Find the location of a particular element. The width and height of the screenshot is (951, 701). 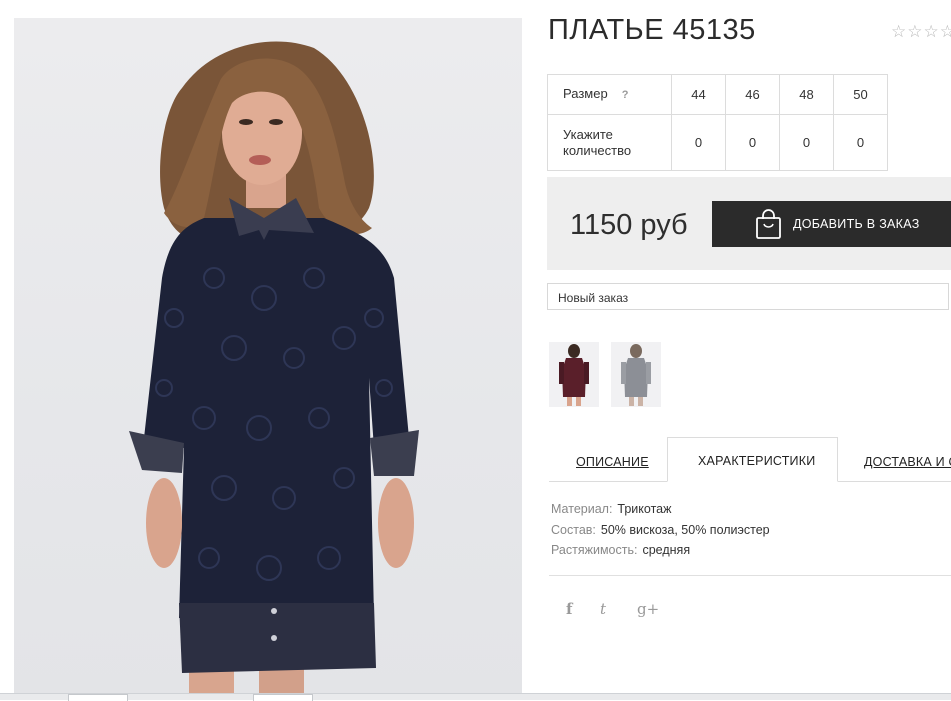

quantity-input-46: 0 is located at coordinates (752, 142).